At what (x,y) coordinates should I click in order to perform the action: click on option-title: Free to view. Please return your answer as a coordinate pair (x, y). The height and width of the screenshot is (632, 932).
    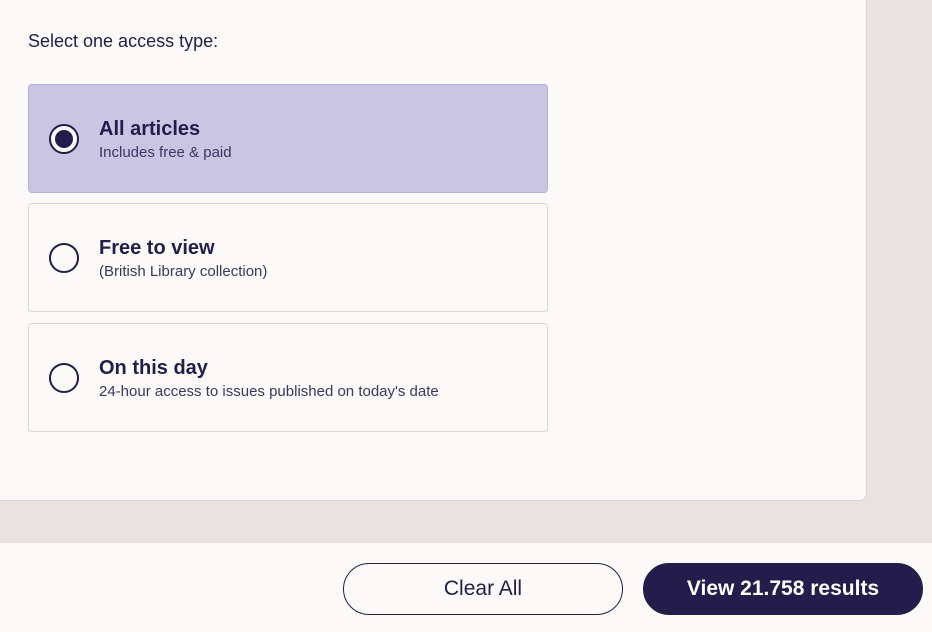
    Looking at the image, I should click on (157, 248).